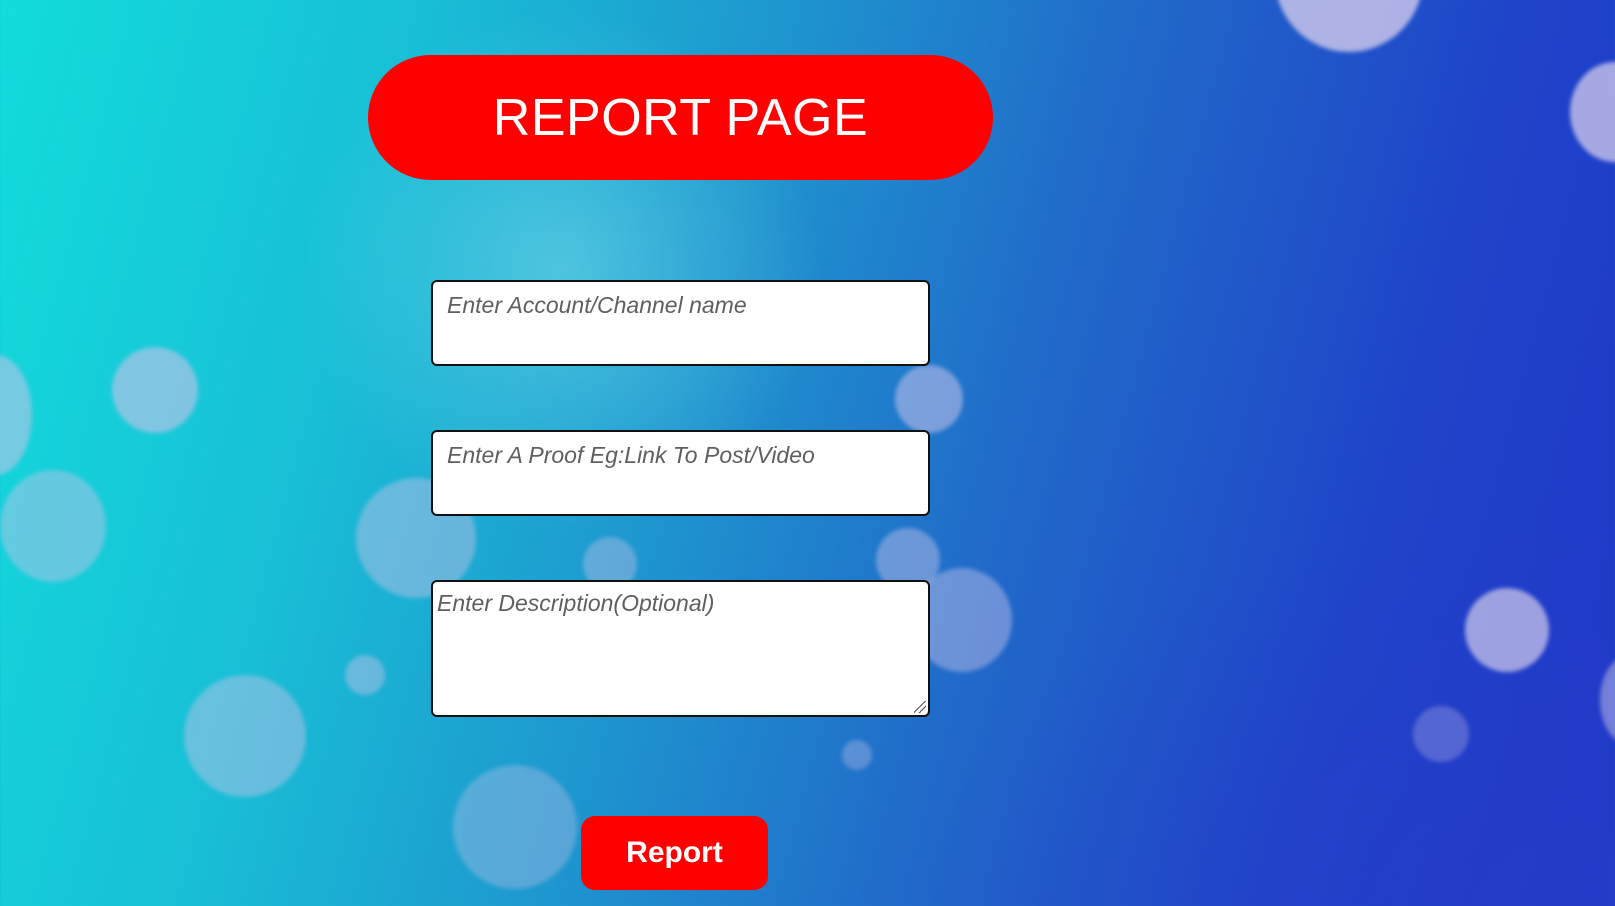 The image size is (1615, 906). What do you see at coordinates (680, 473) in the screenshot?
I see `proof-link-input` at bounding box center [680, 473].